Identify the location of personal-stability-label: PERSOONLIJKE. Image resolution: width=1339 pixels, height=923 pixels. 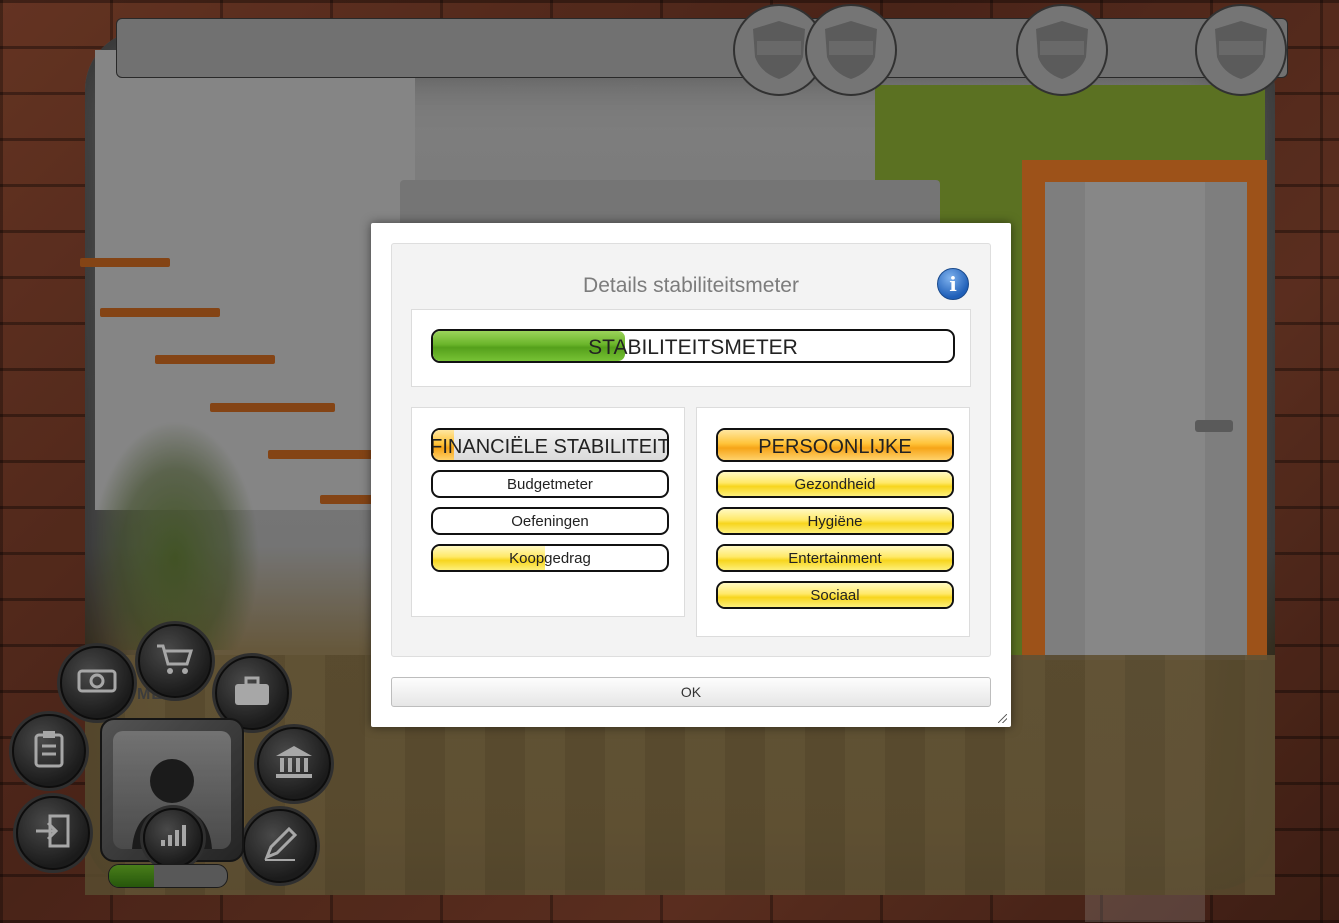
(835, 446).